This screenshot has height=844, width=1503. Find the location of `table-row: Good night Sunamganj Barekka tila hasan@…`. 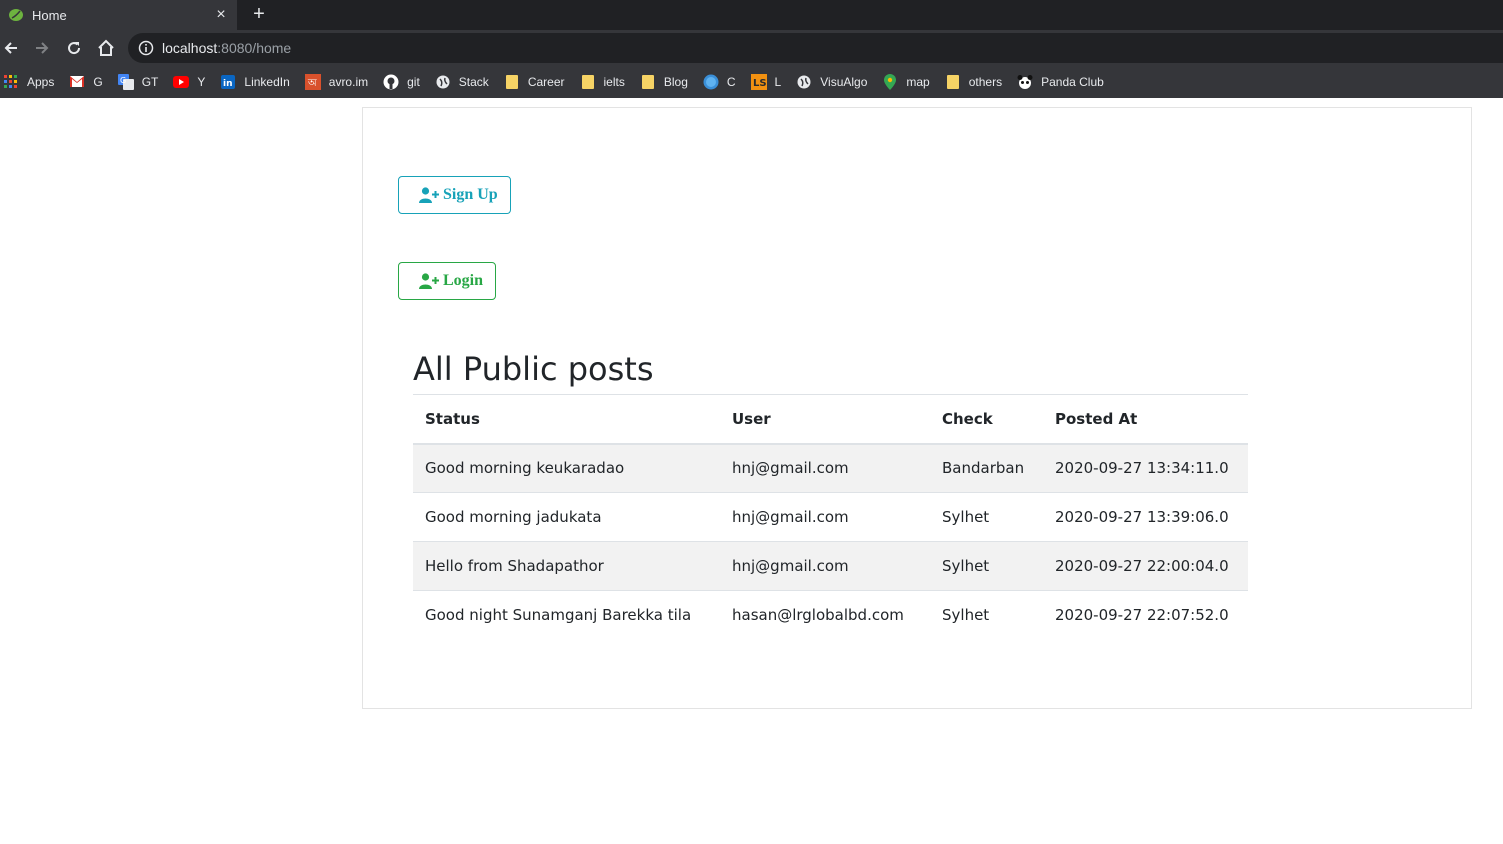

table-row: Good night Sunamganj Barekka tila hasan@… is located at coordinates (830, 615).